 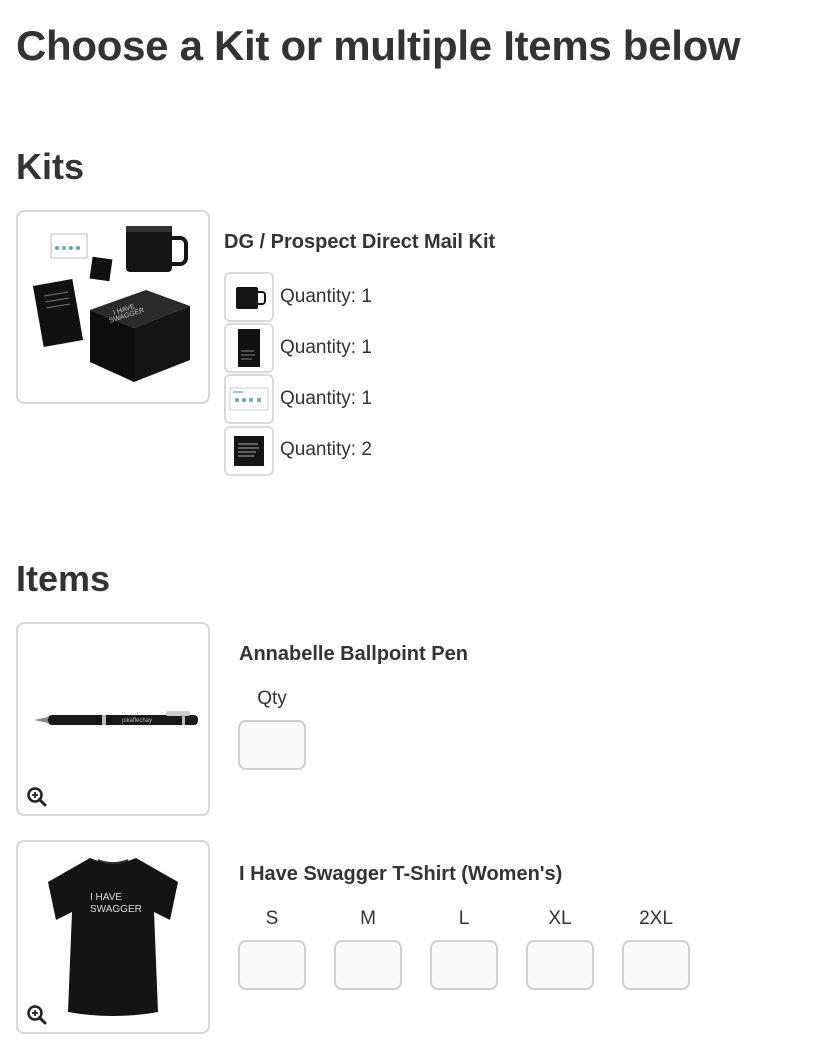 I want to click on shirt-print-line2: SWAGGER, so click(x=116, y=909).